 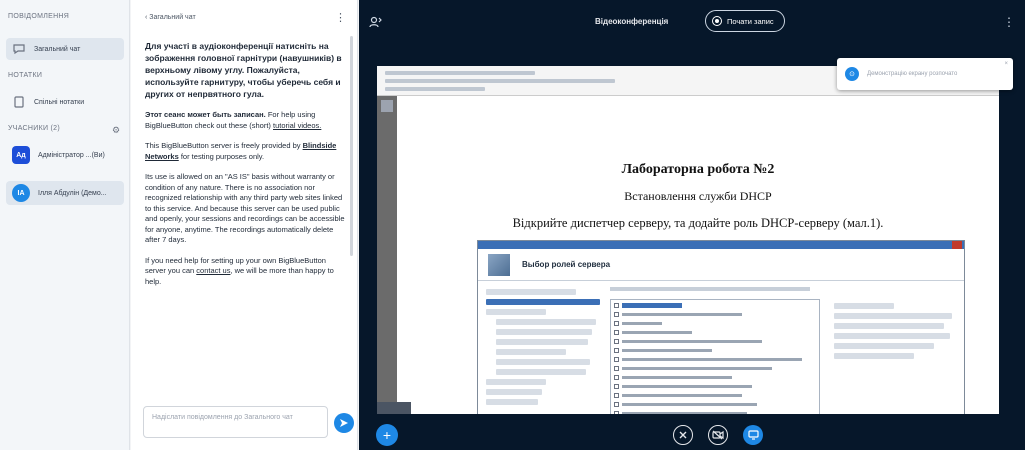 I want to click on record-label: Почати запис, so click(x=750, y=21).